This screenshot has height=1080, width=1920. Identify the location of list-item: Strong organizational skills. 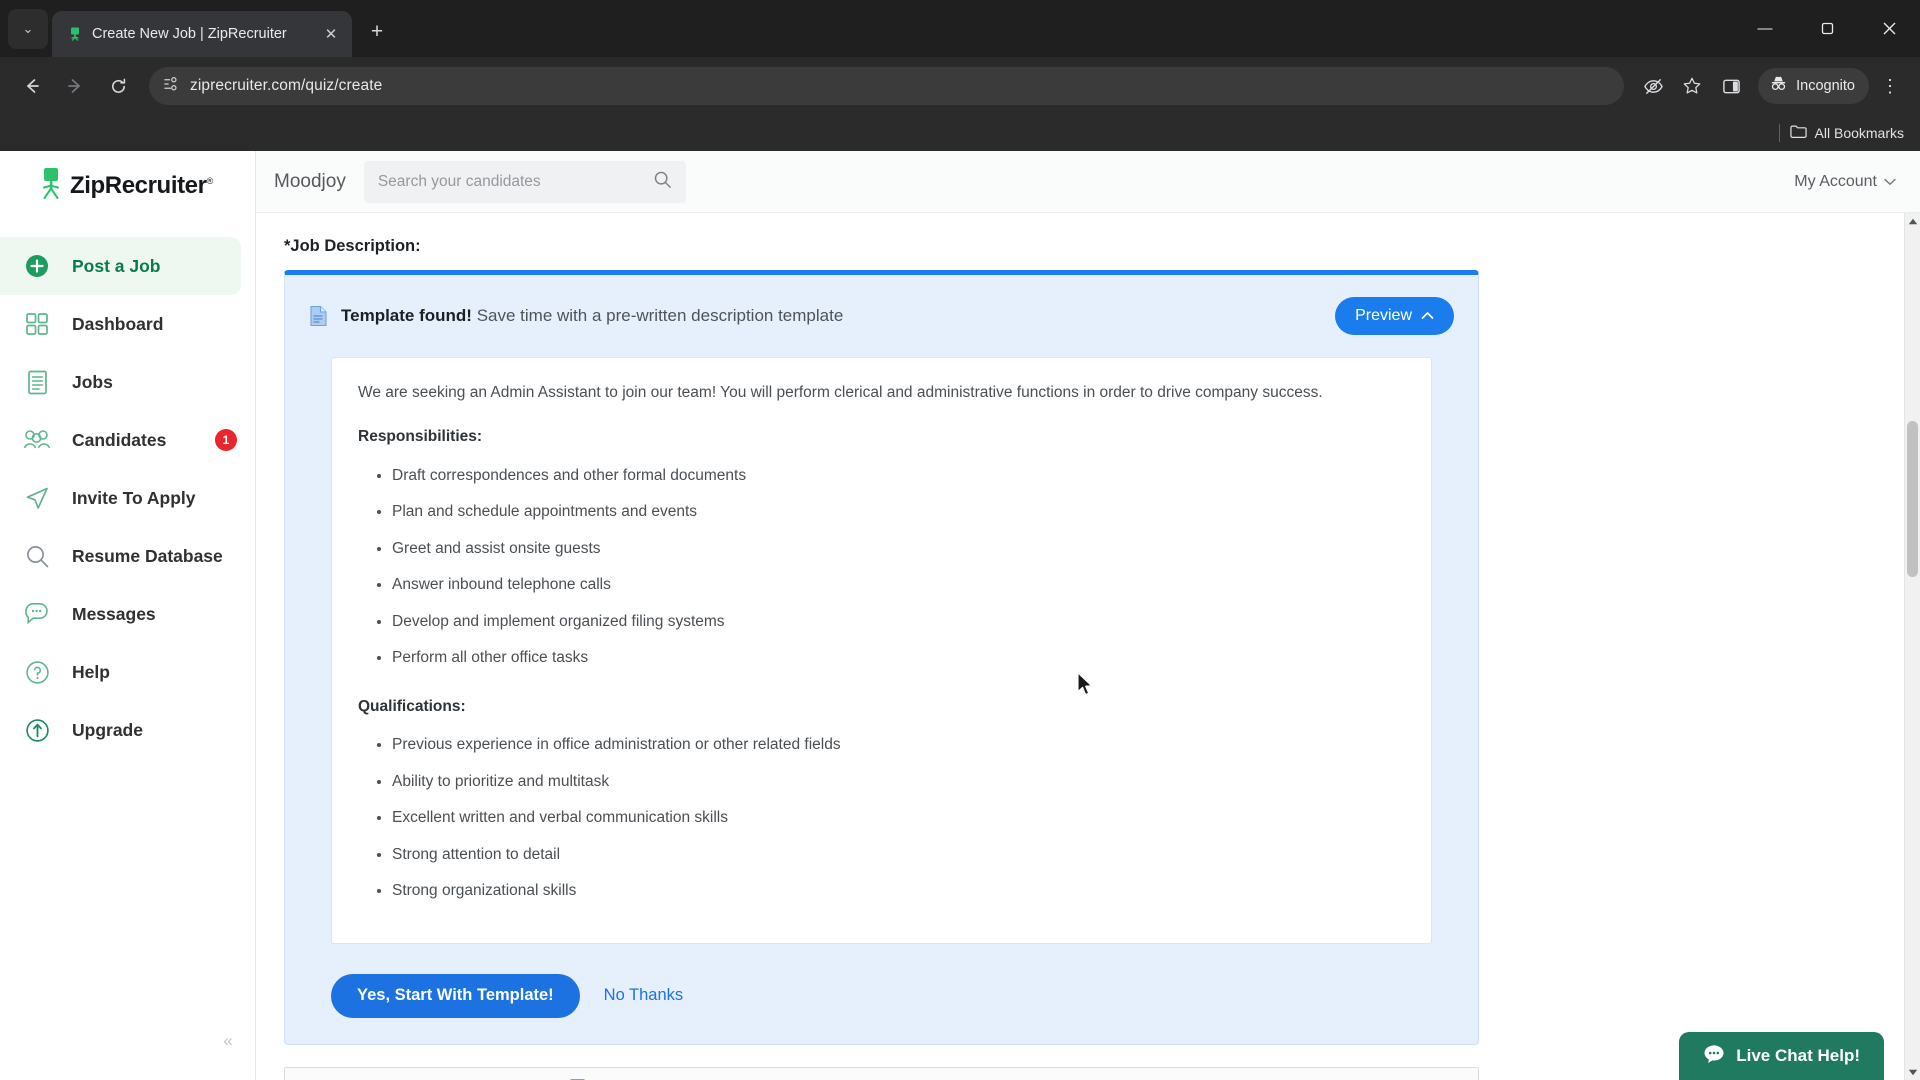
(898, 891).